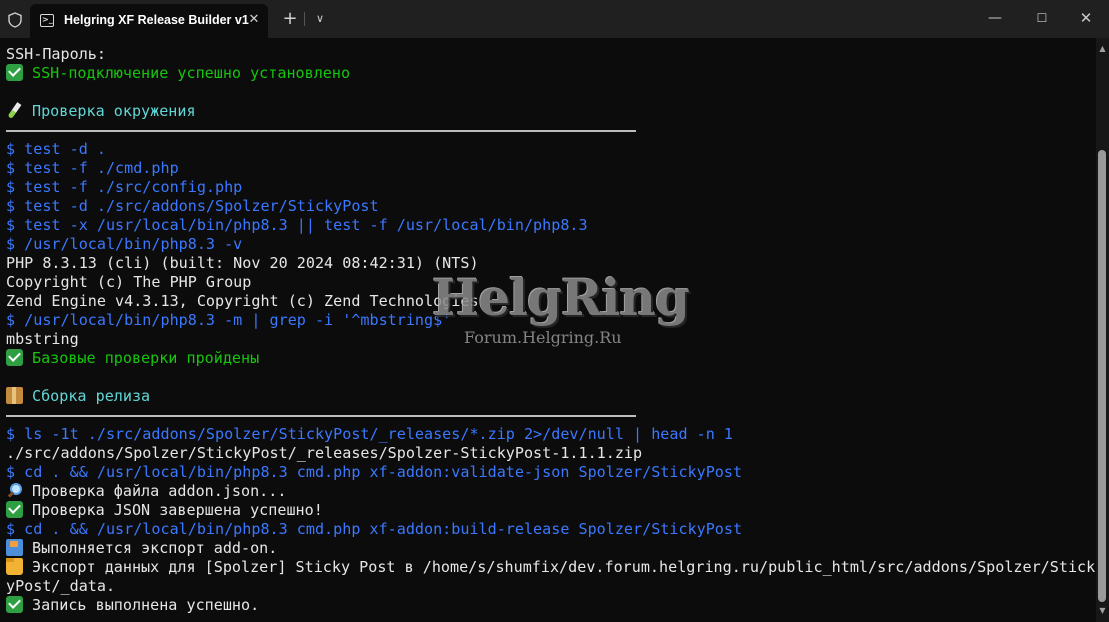  What do you see at coordinates (1102, 49) in the screenshot?
I see `scroll-up-icon: ▲` at bounding box center [1102, 49].